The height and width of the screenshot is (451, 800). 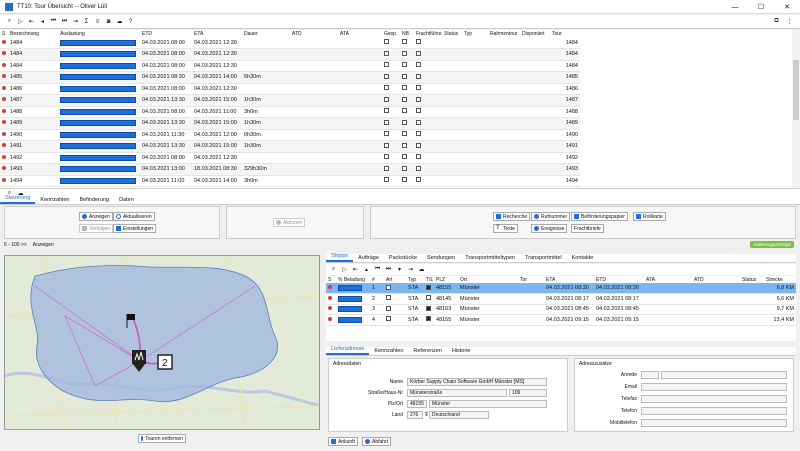 I want to click on column-header: ATD, so click(x=314, y=33).